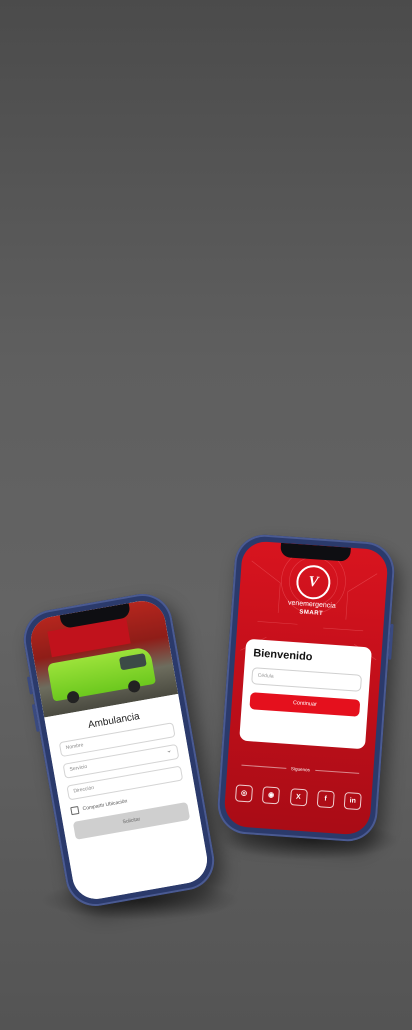  I want to click on x-icon: X, so click(298, 797).